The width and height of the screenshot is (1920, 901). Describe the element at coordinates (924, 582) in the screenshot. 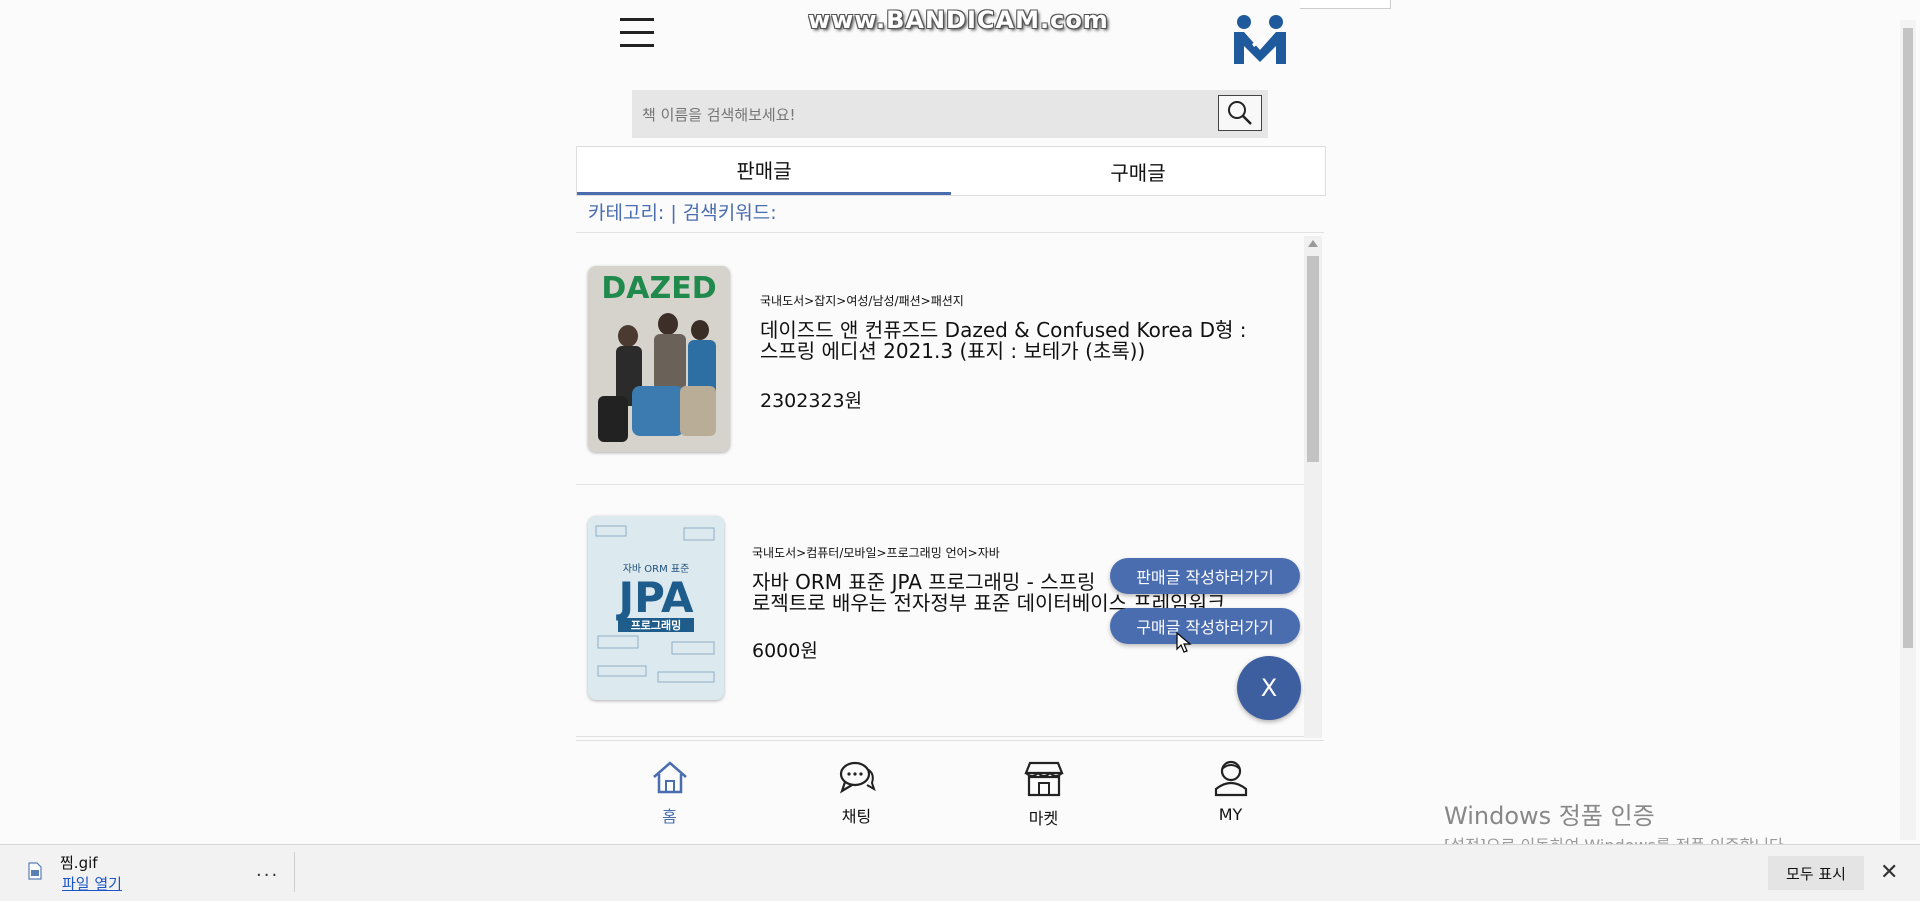

I see `book-title-line1: 자바 ORM 표준 JPA 프로그래밍 - 스프링` at that location.